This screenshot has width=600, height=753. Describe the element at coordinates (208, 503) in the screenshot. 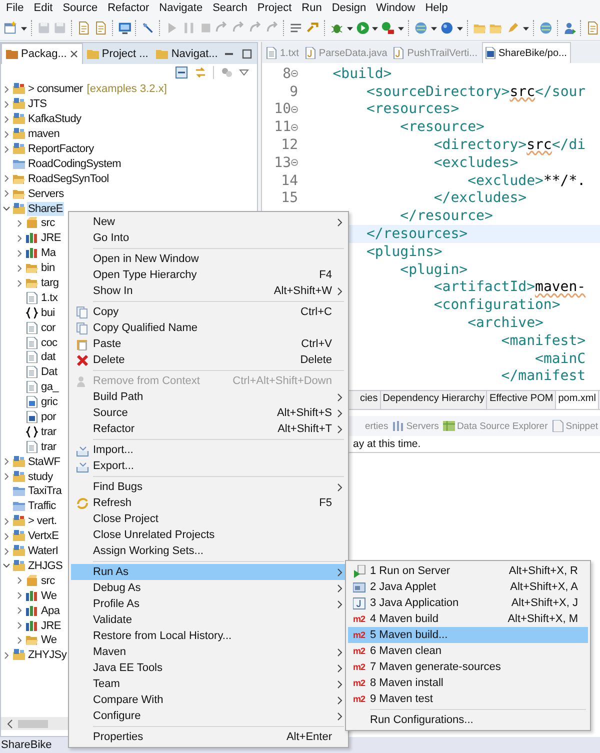

I see `menu-item: Refresh F5` at that location.